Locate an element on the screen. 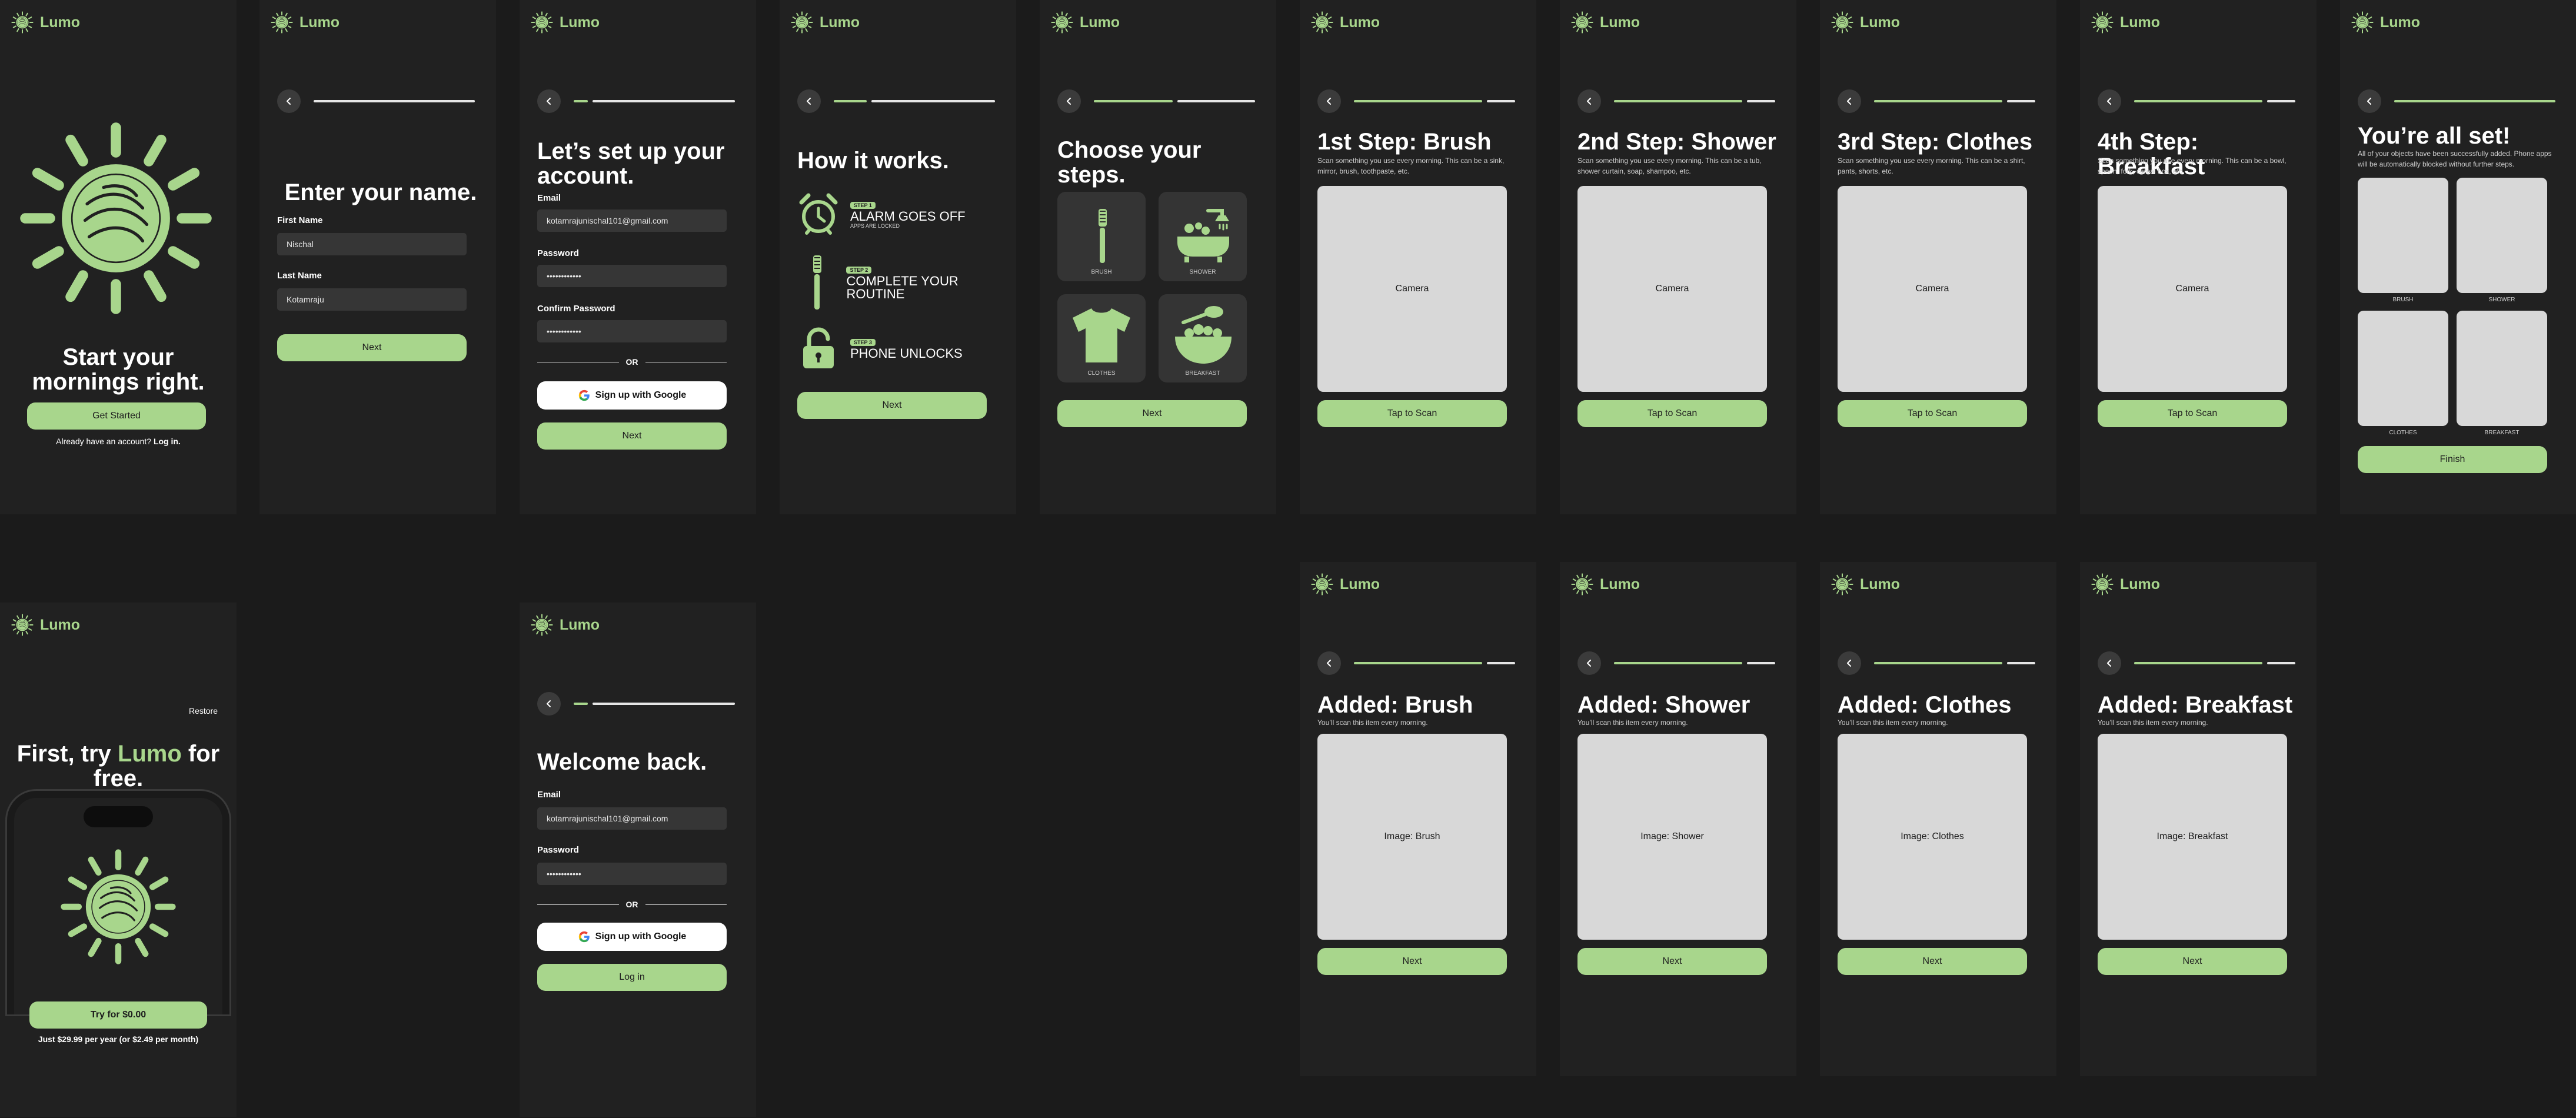 The height and width of the screenshot is (1118, 2576). captured-image: Image: Breakfast is located at coordinates (2192, 837).